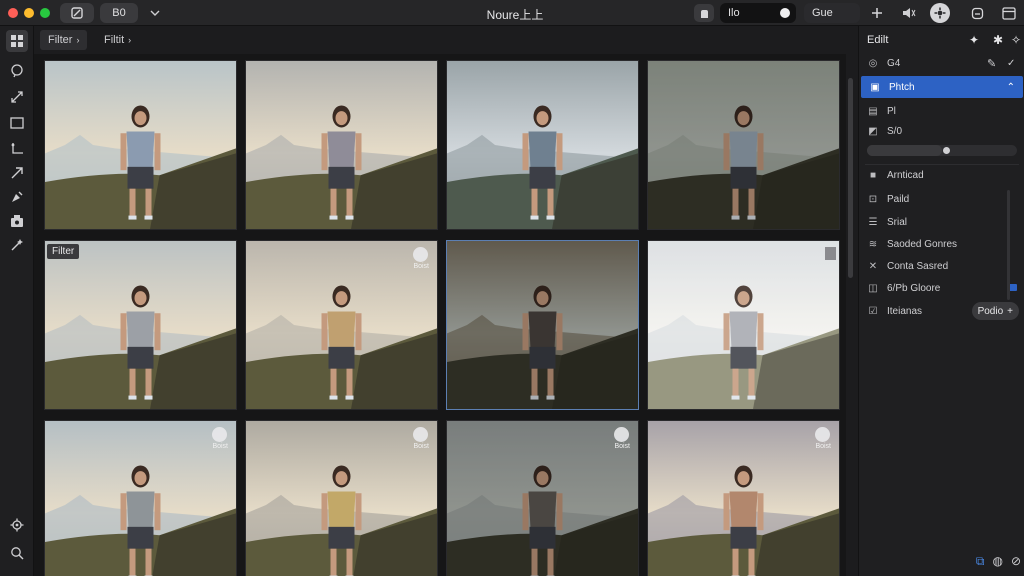  What do you see at coordinates (942, 87) in the screenshot?
I see `panel-row-selected: ▣ Phtch ⌃` at bounding box center [942, 87].